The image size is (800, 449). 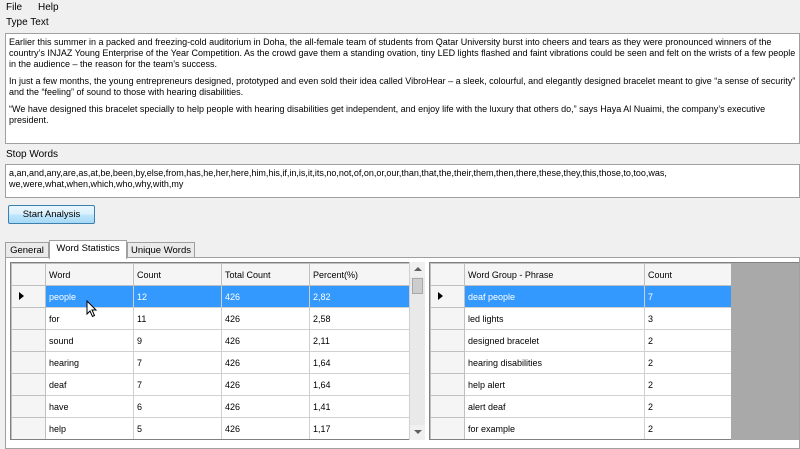 I want to click on word-cell: designed, so click(x=90, y=440).